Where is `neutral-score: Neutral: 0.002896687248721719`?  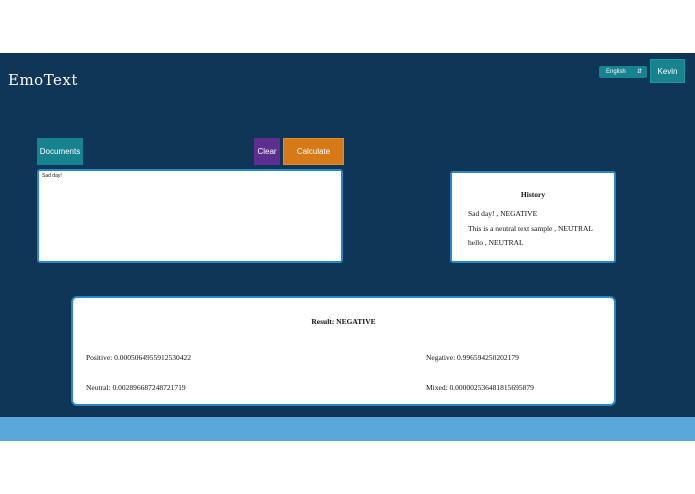 neutral-score: Neutral: 0.002896687248721719 is located at coordinates (136, 387).